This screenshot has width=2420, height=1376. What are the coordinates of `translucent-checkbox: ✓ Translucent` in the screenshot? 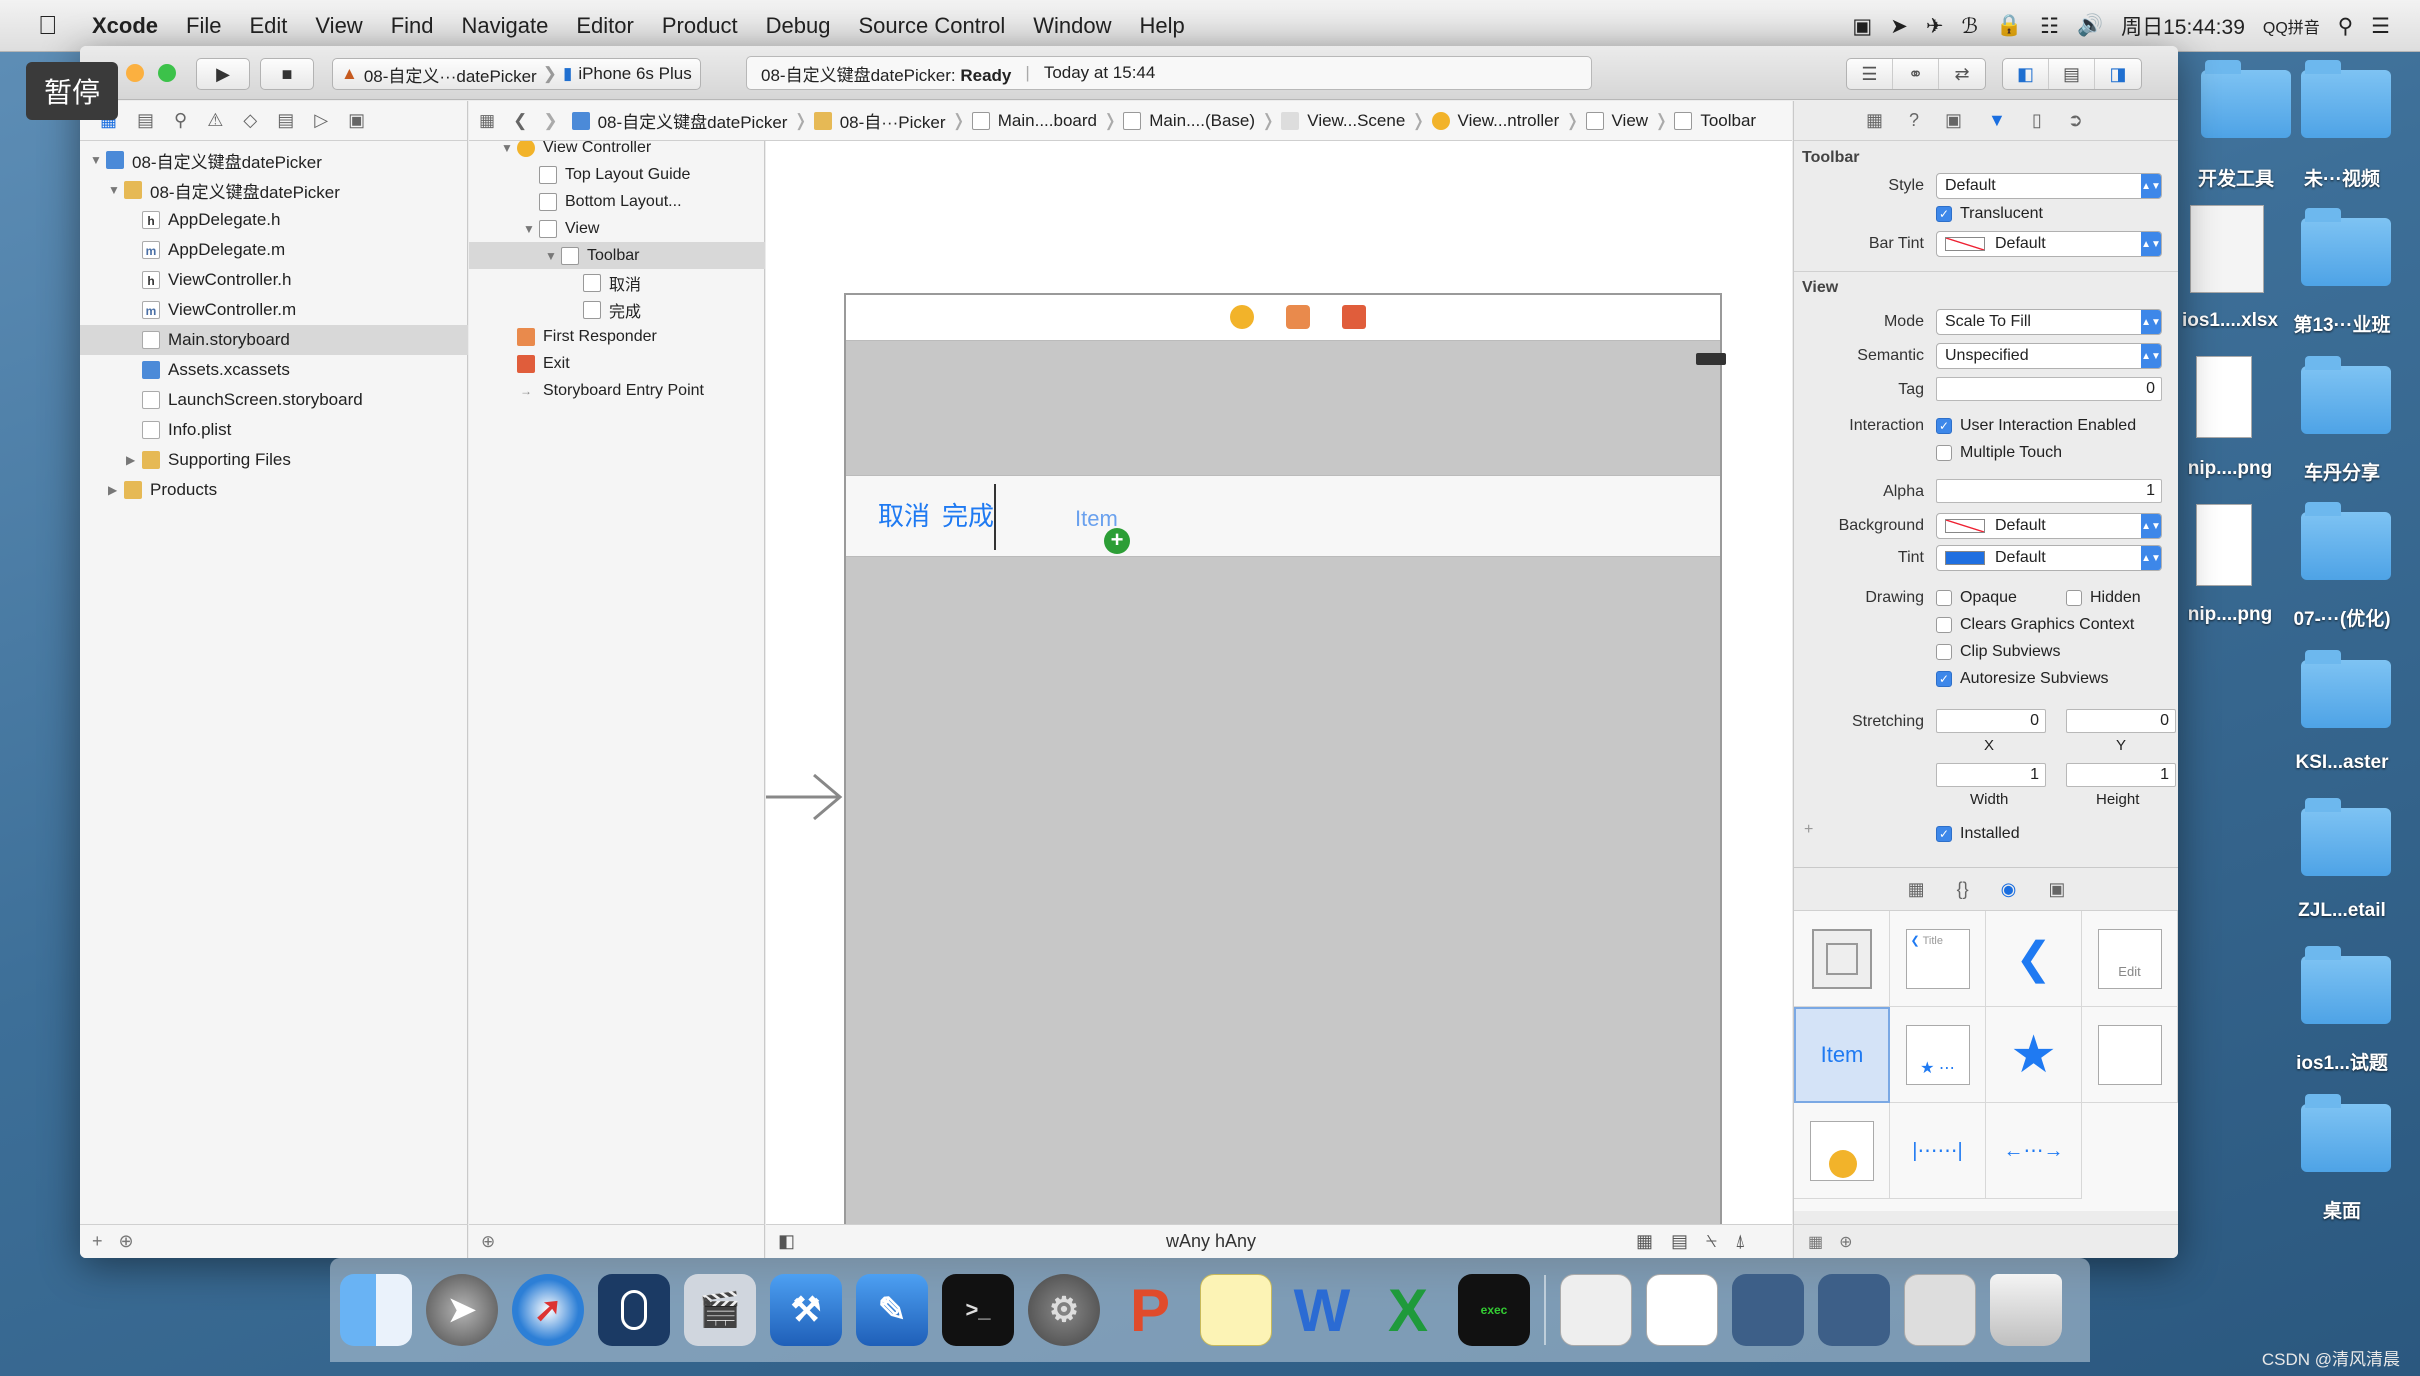 It's located at (1989, 214).